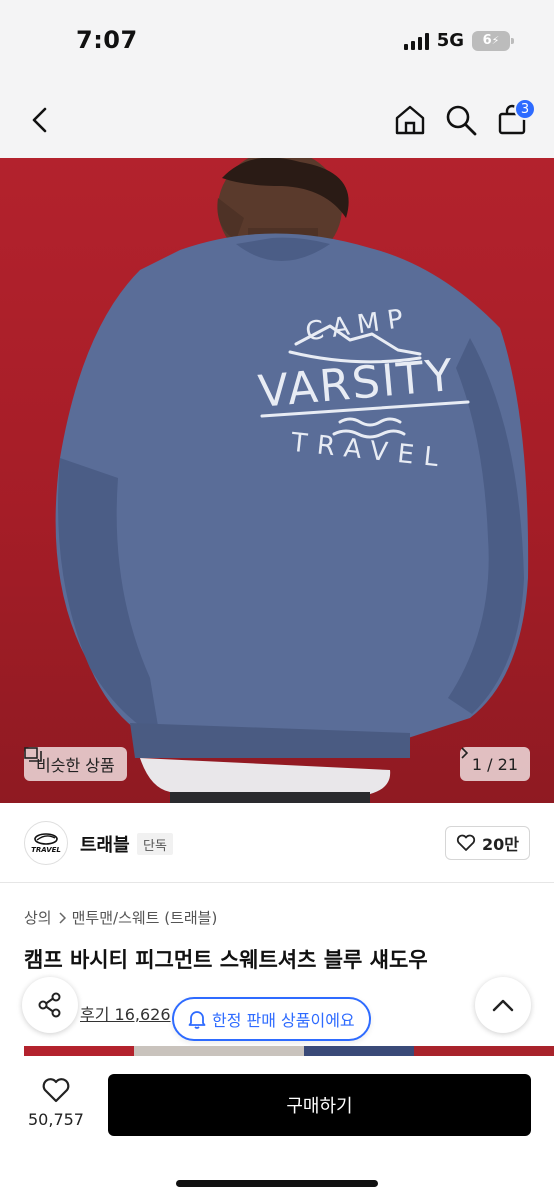 Image resolution: width=554 pixels, height=1200 pixels. I want to click on search-button, so click(461, 120).